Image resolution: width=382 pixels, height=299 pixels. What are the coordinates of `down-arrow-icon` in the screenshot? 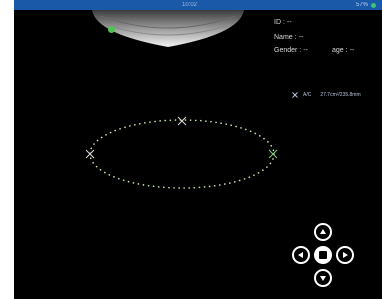 It's located at (323, 278).